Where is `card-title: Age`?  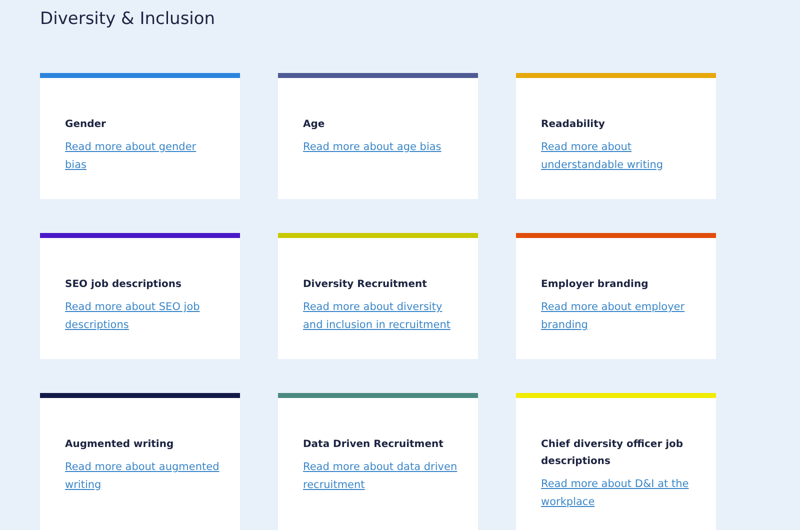
card-title: Age is located at coordinates (314, 125).